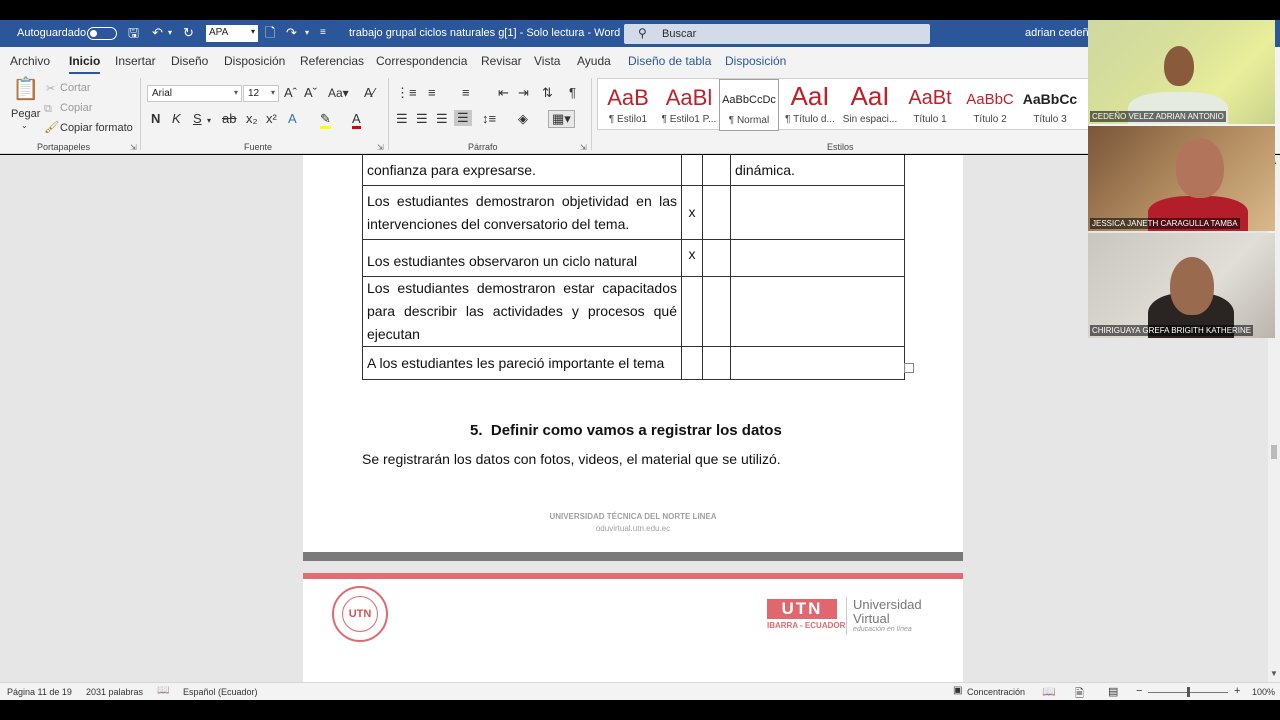  What do you see at coordinates (25, 114) in the screenshot?
I see `paste-button: Pegar` at bounding box center [25, 114].